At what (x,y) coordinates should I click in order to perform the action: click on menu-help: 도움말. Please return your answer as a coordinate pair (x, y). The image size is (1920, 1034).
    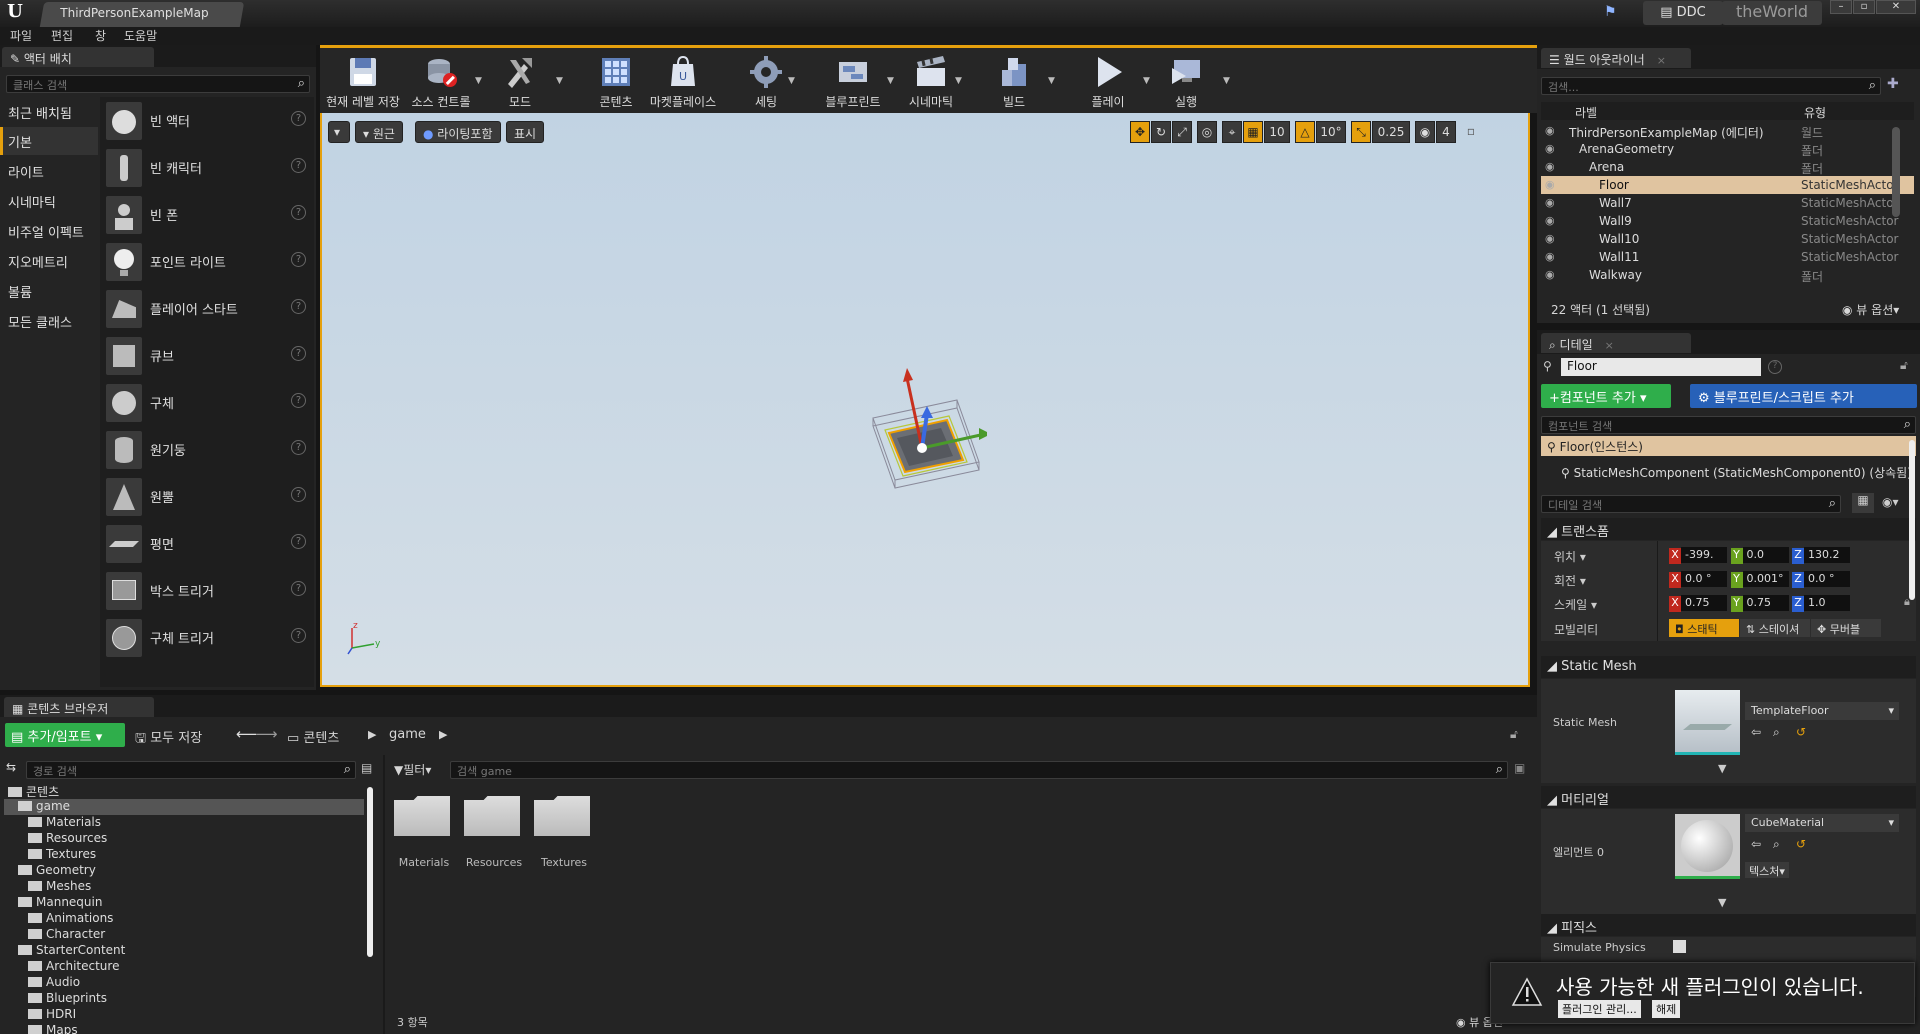
    Looking at the image, I should click on (140, 36).